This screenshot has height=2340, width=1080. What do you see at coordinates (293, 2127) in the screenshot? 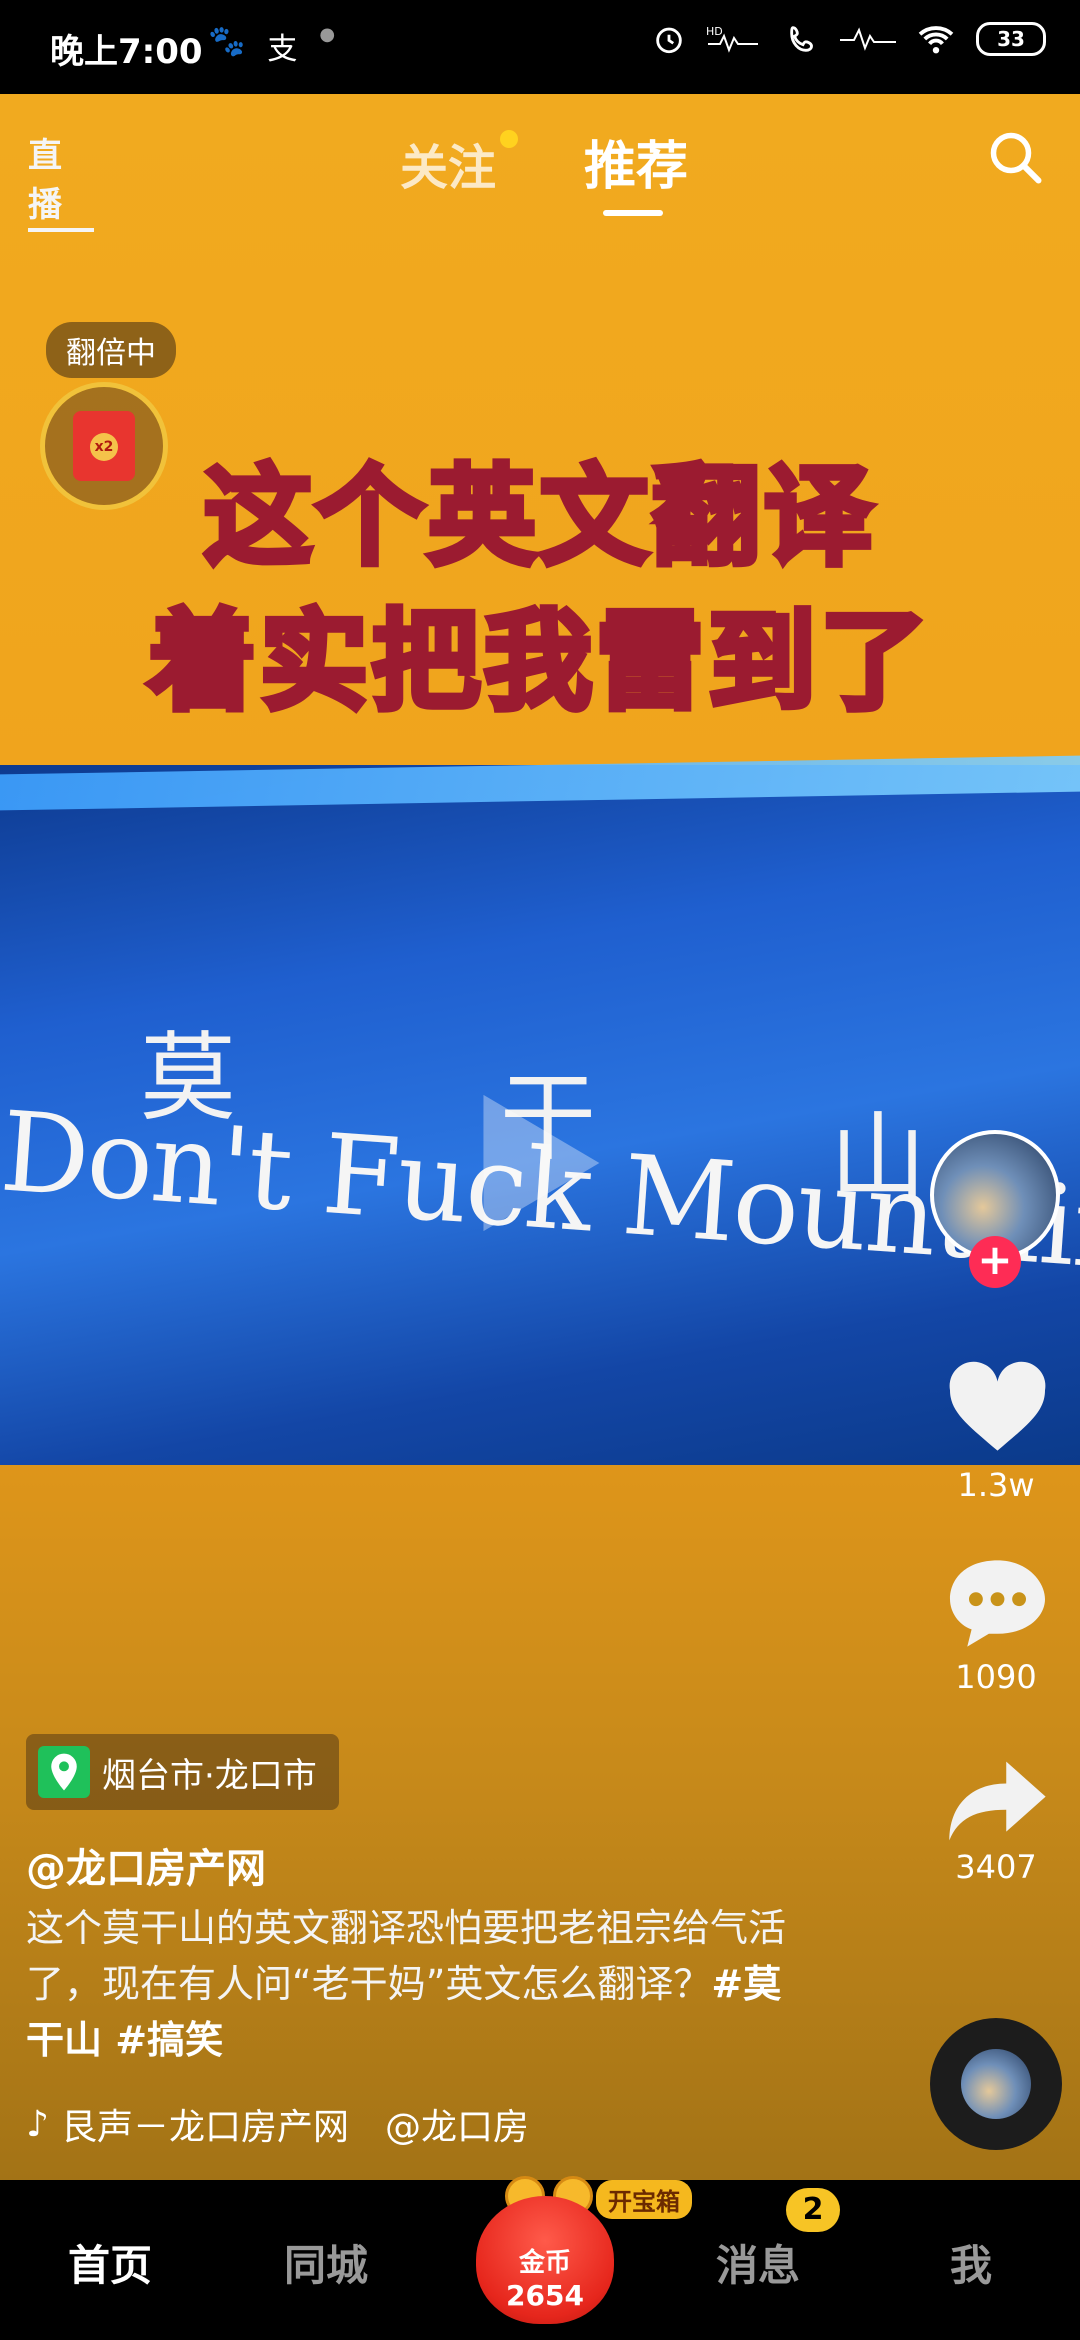
I see `music-title: 艮声－龙口房产网 @龙口房` at bounding box center [293, 2127].